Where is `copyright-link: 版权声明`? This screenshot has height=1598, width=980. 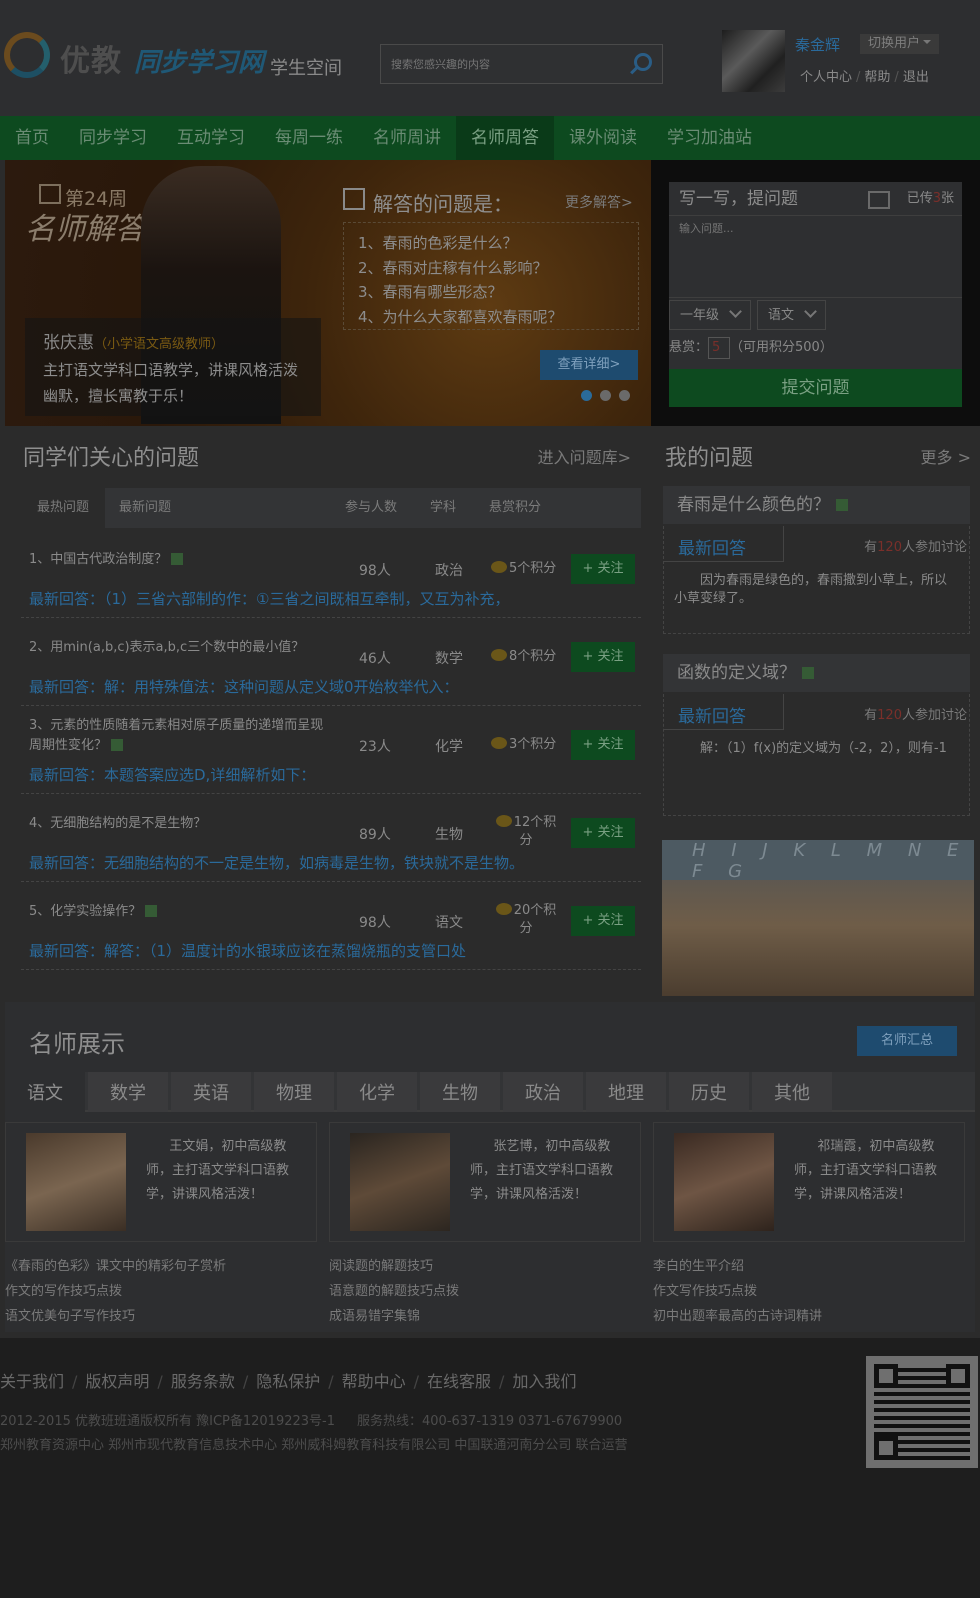
copyright-link: 版权声明 is located at coordinates (117, 1381).